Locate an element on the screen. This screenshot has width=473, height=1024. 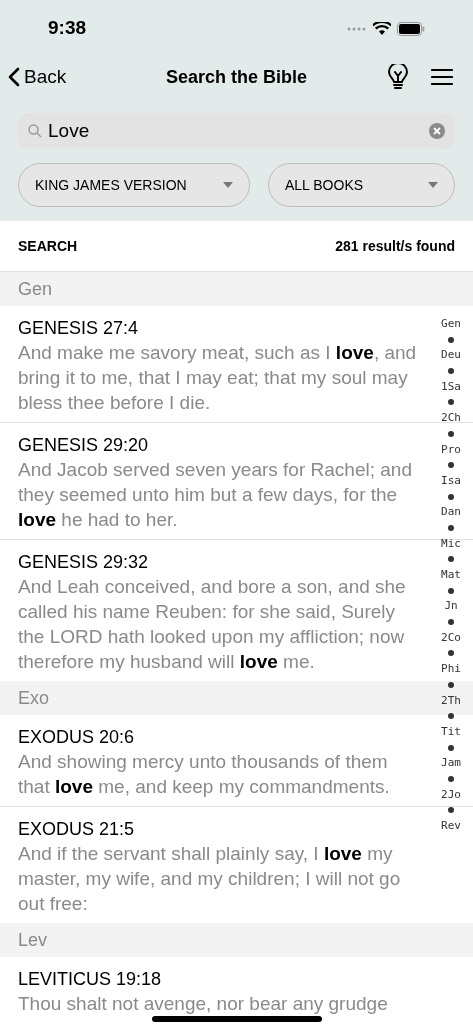
book-index-item: 2Th is located at coordinates (451, 700).